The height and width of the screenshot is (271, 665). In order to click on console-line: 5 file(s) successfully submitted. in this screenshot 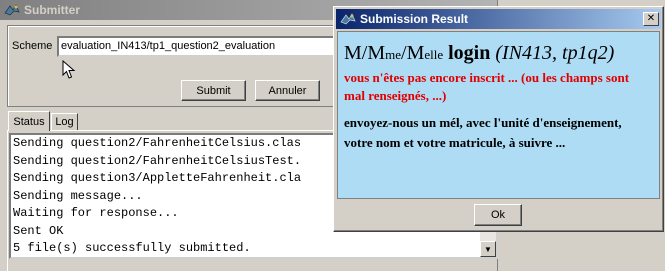, I will do `click(132, 248)`.